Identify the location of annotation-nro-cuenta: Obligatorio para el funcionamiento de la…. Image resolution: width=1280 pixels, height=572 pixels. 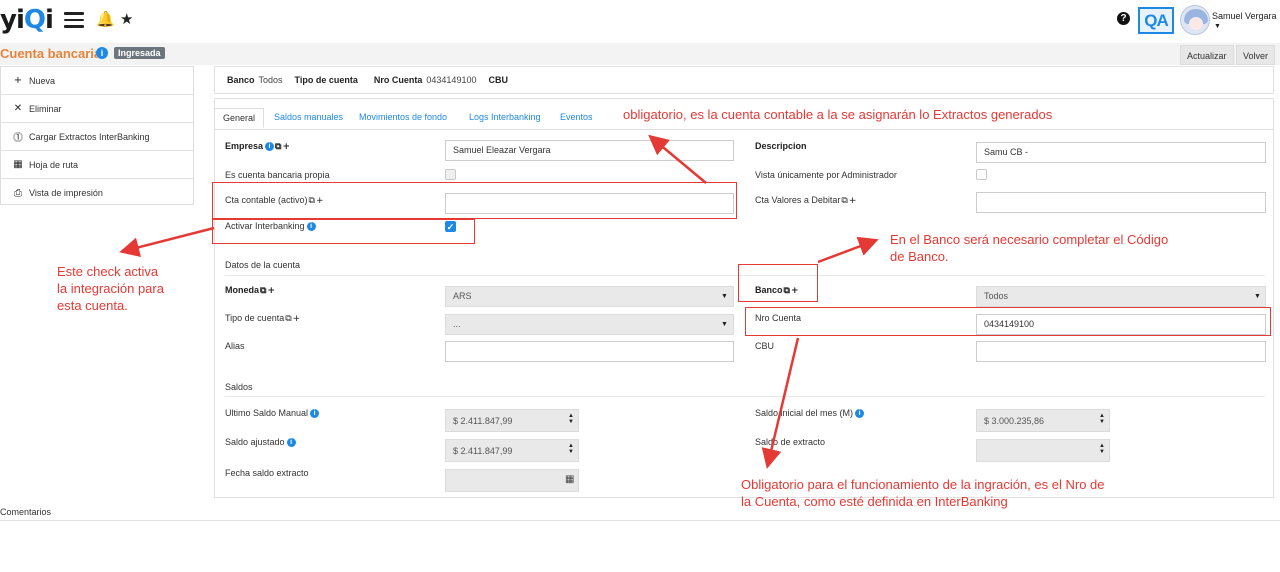
(923, 493).